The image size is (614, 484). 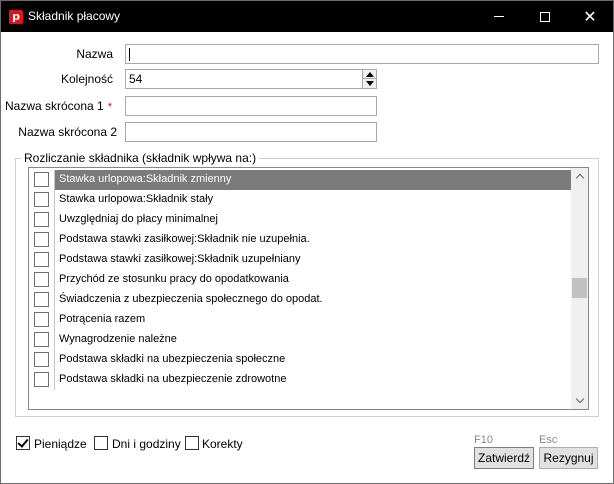 I want to click on required-mark: *, so click(x=109, y=107).